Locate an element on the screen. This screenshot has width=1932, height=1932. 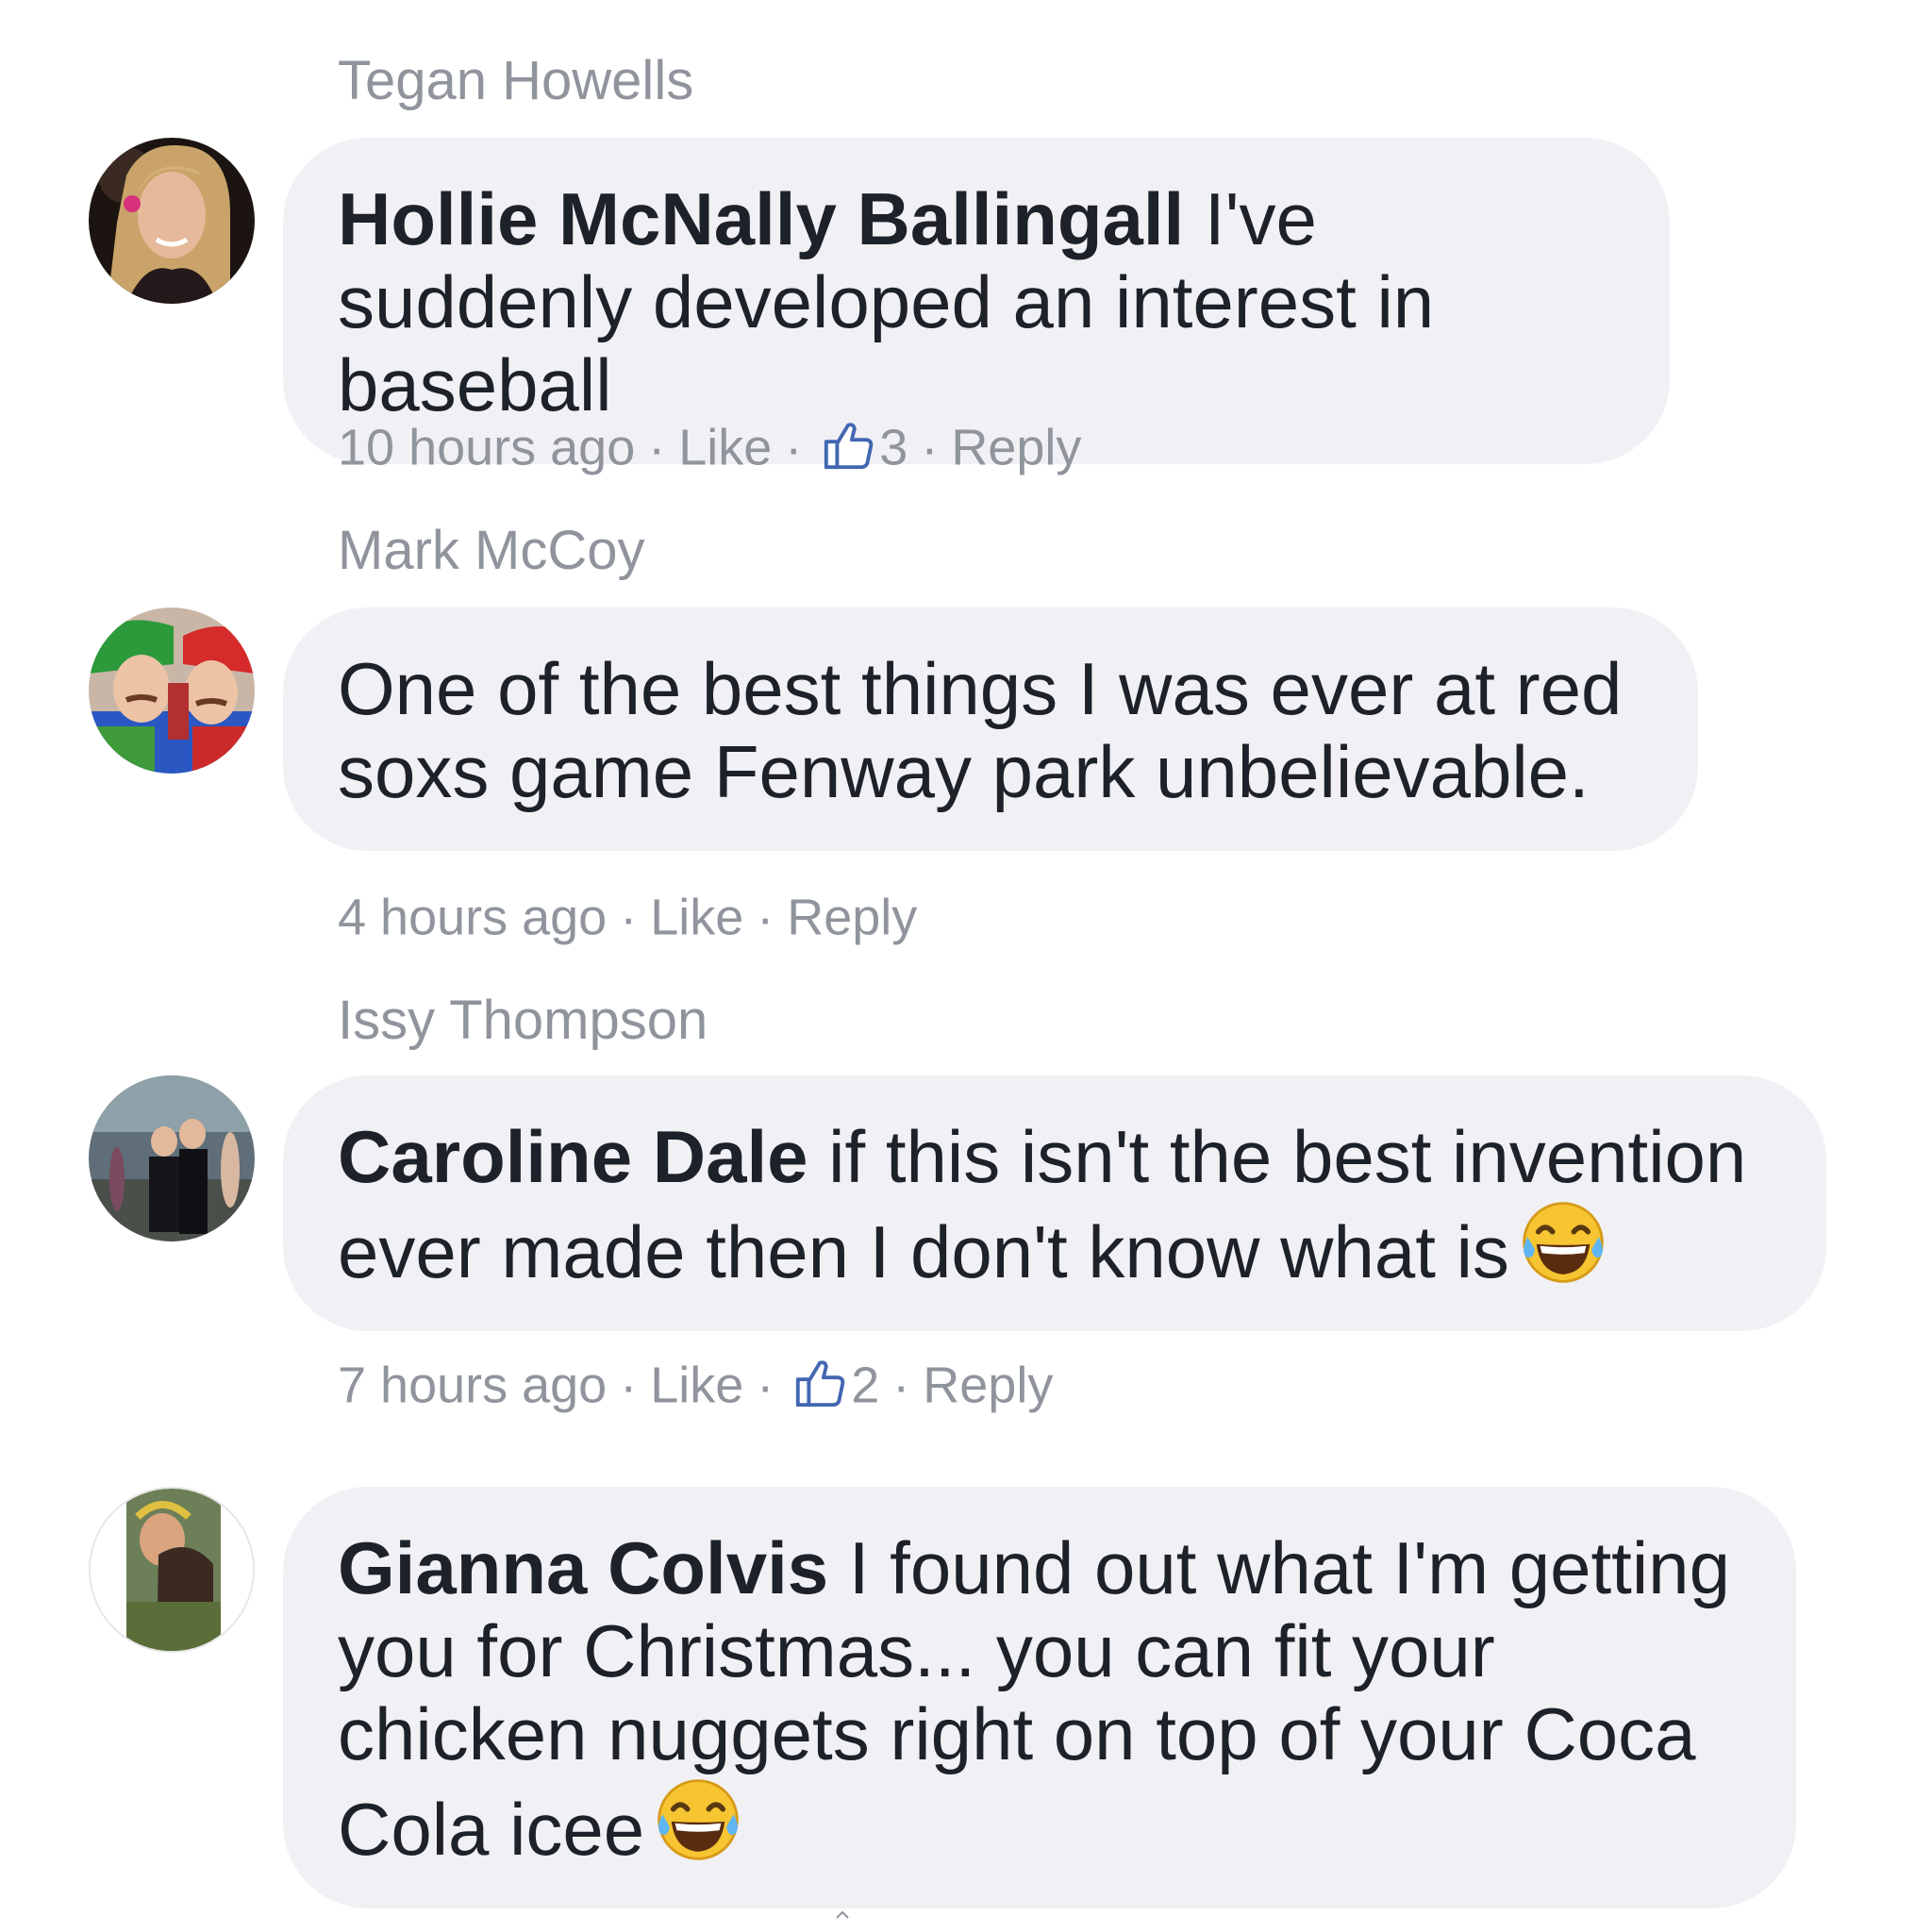
comment-author-above: Tegan Howells is located at coordinates (515, 81).